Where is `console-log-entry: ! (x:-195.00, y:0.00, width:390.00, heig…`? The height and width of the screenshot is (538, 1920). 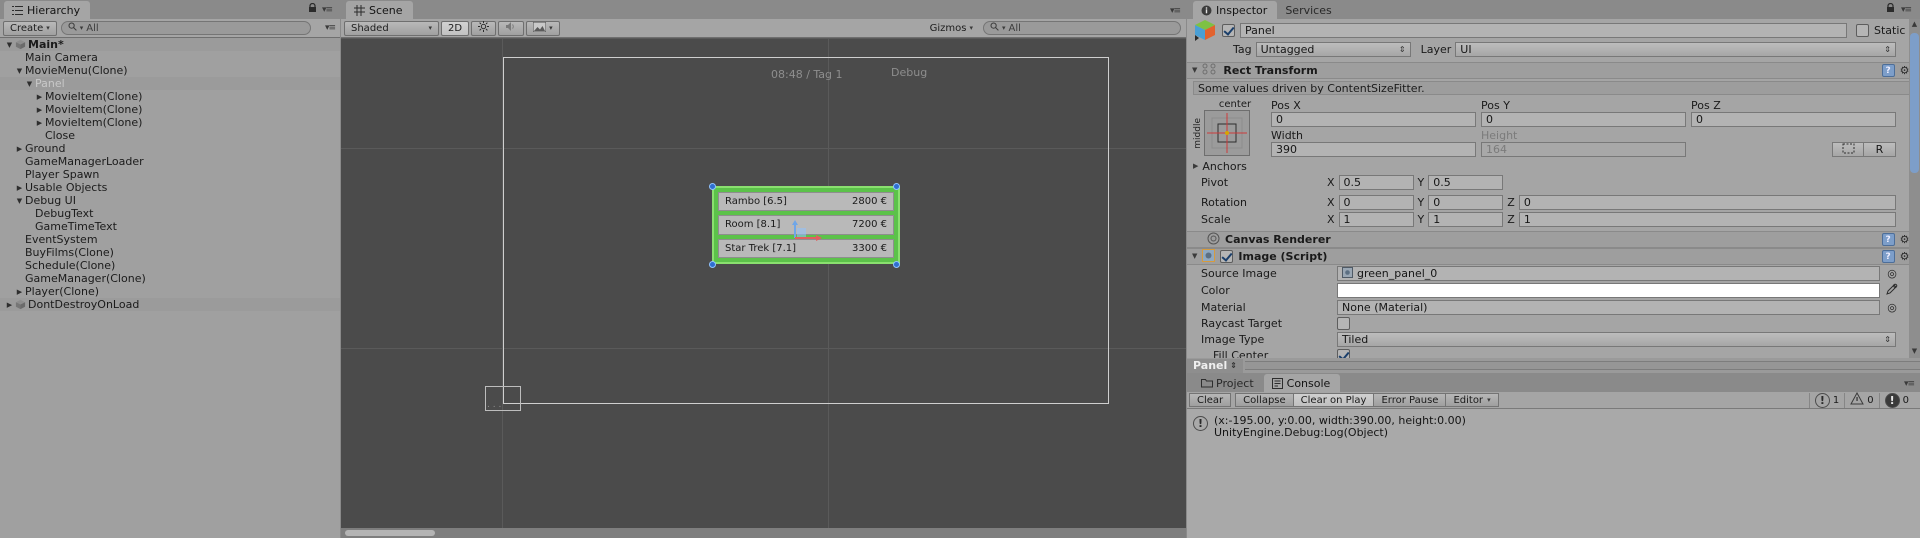
console-log-entry: ! (x:-195.00, y:0.00, width:390.00, heig… is located at coordinates (1553, 427).